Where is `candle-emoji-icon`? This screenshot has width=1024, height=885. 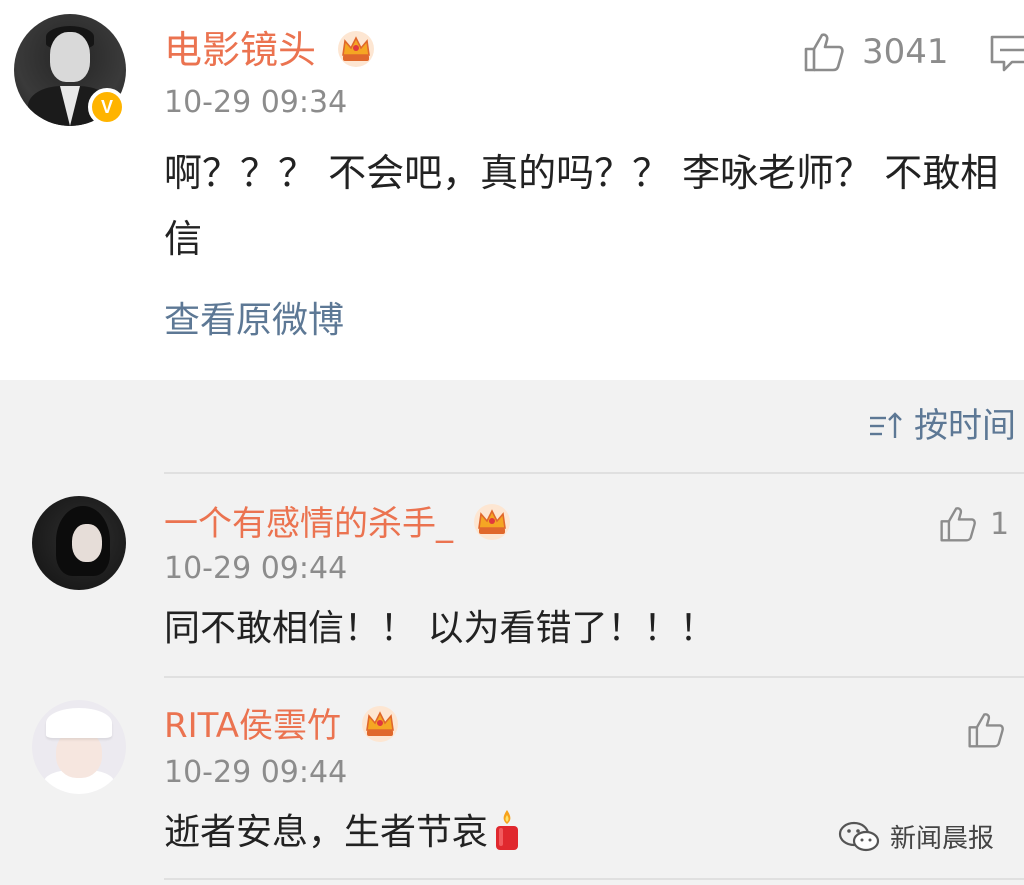 candle-emoji-icon is located at coordinates (507, 830).